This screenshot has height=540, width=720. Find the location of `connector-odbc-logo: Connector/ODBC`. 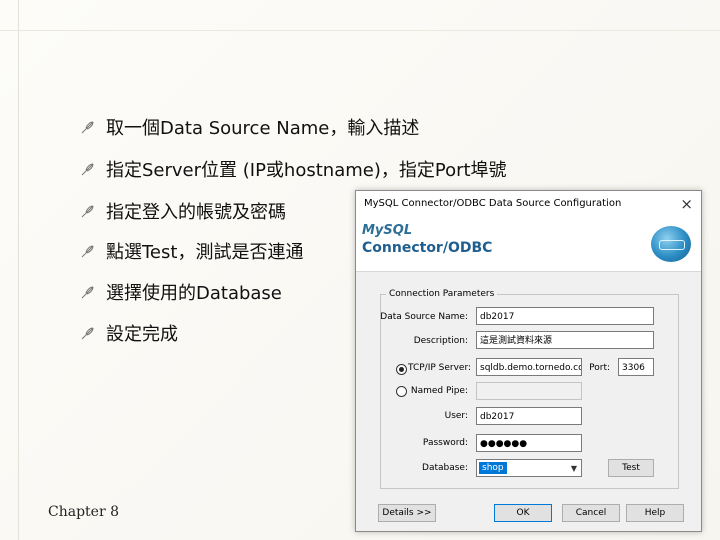

connector-odbc-logo: Connector/ODBC is located at coordinates (427, 248).